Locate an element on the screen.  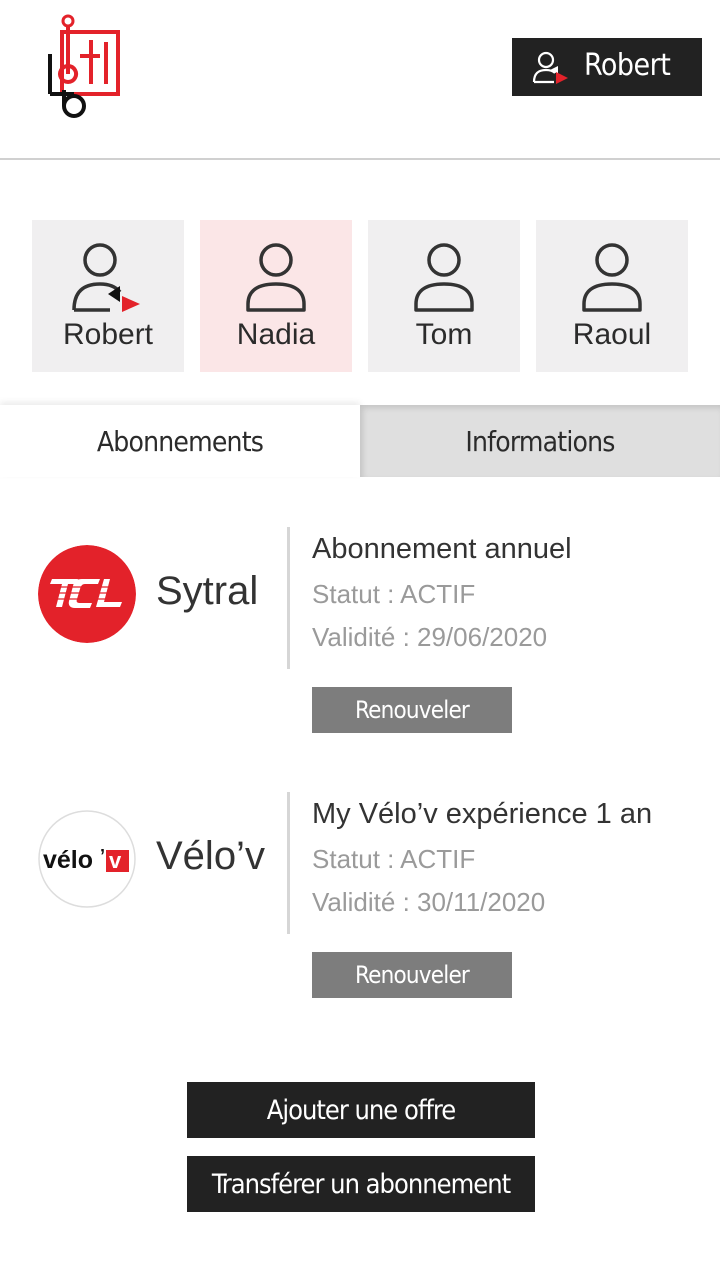
tab-informations: Informations is located at coordinates (540, 441).